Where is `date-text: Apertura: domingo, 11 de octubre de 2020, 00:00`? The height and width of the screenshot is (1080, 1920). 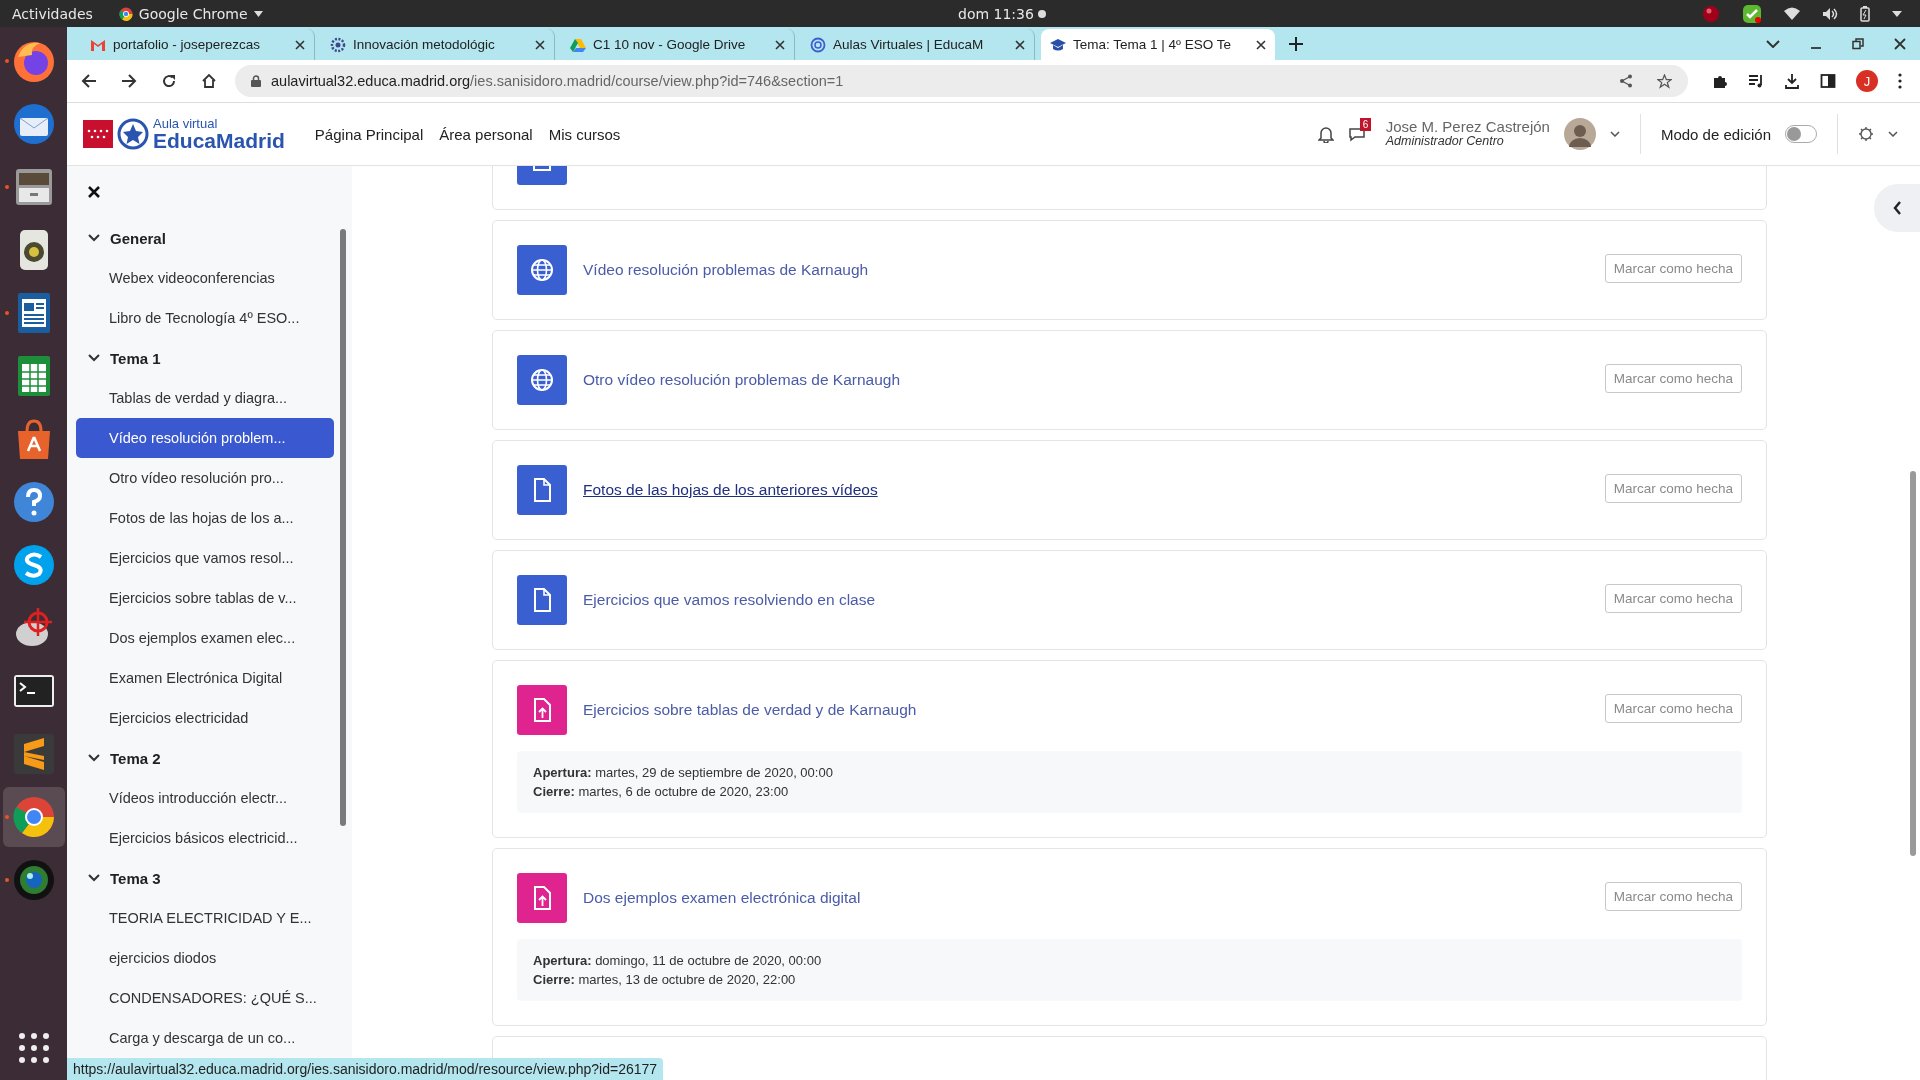
date-text: Apertura: domingo, 11 de octubre de 2020, 00:00 is located at coordinates (678, 961).